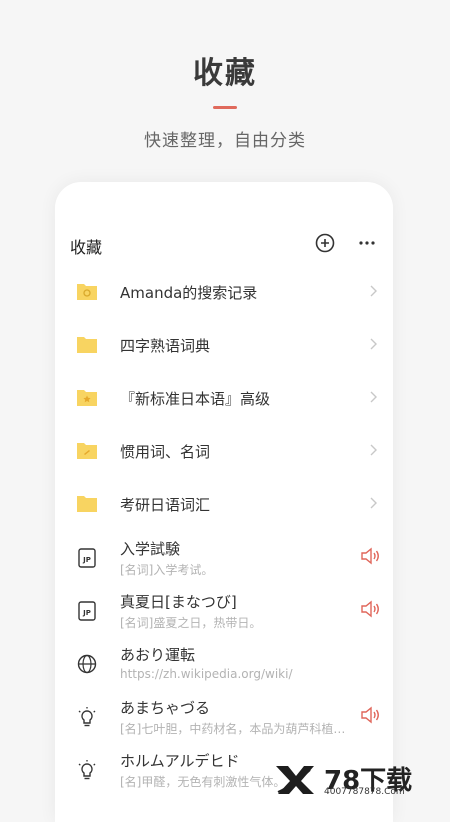 Image resolution: width=450 pixels, height=822 pixels. What do you see at coordinates (325, 243) in the screenshot?
I see `plus-circle-icon` at bounding box center [325, 243].